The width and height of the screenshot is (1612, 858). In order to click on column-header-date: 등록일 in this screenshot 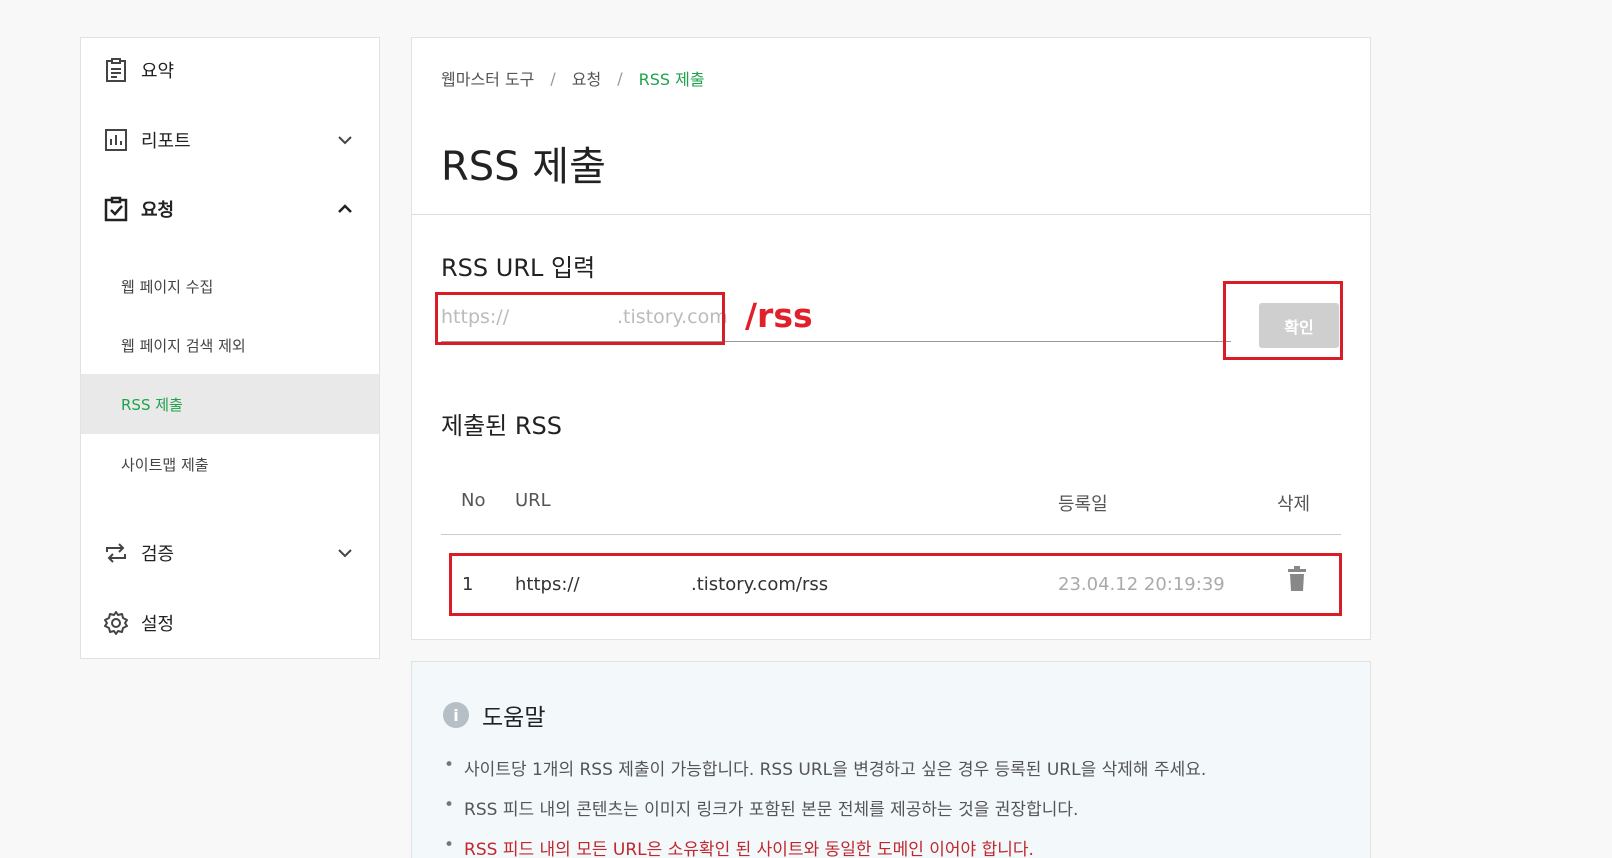, I will do `click(1083, 504)`.